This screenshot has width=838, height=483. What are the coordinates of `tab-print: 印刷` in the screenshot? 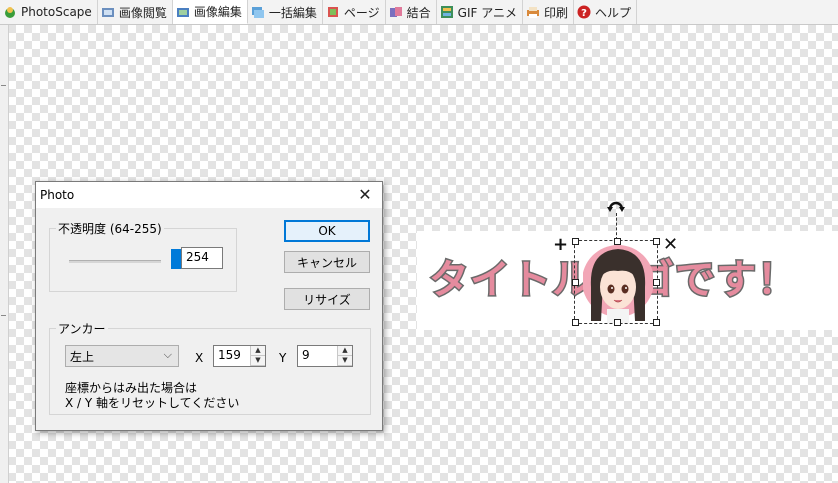 It's located at (548, 12).